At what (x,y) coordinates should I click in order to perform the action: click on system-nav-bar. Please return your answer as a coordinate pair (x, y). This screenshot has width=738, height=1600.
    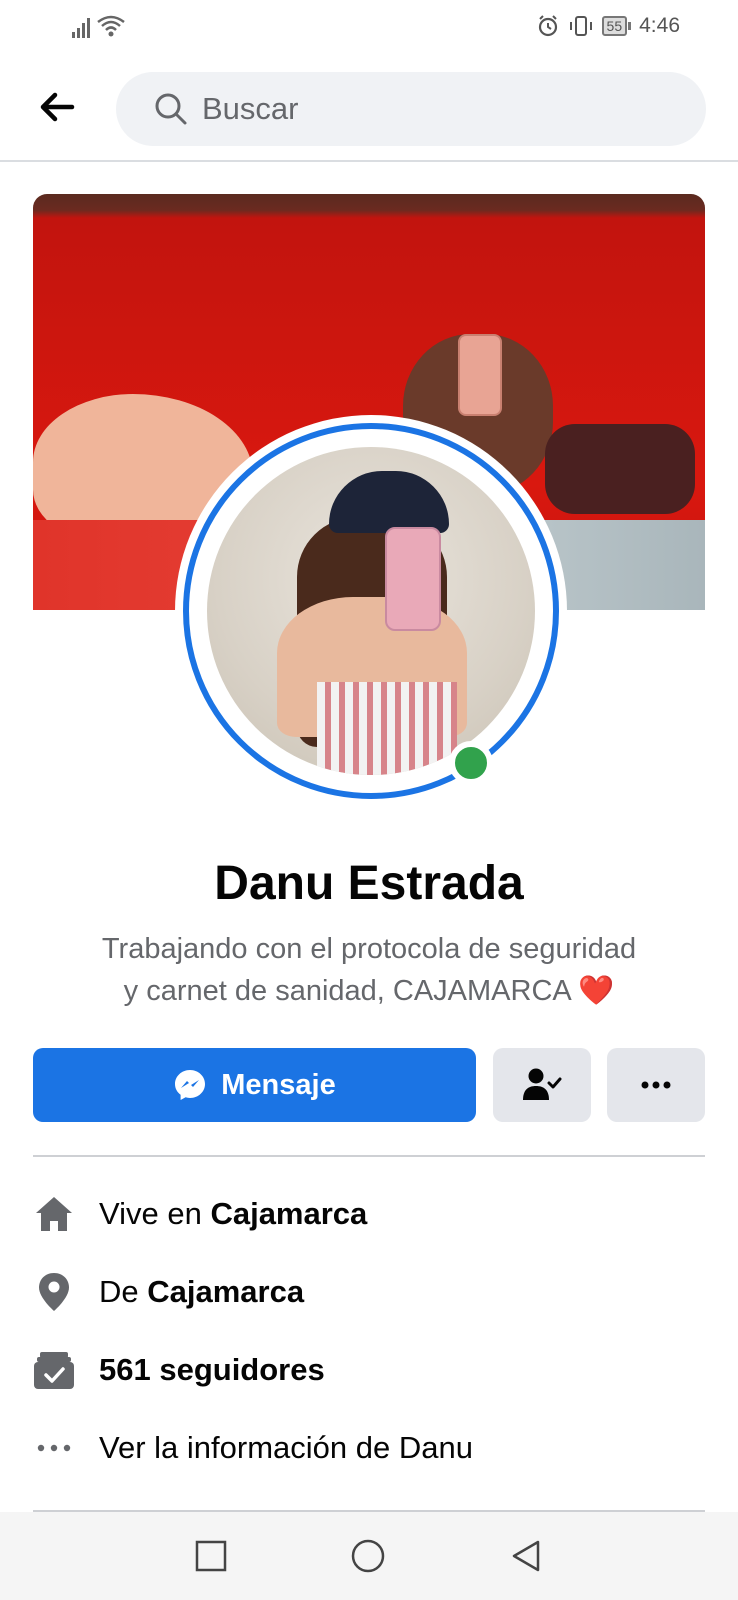
    Looking at the image, I should click on (369, 1556).